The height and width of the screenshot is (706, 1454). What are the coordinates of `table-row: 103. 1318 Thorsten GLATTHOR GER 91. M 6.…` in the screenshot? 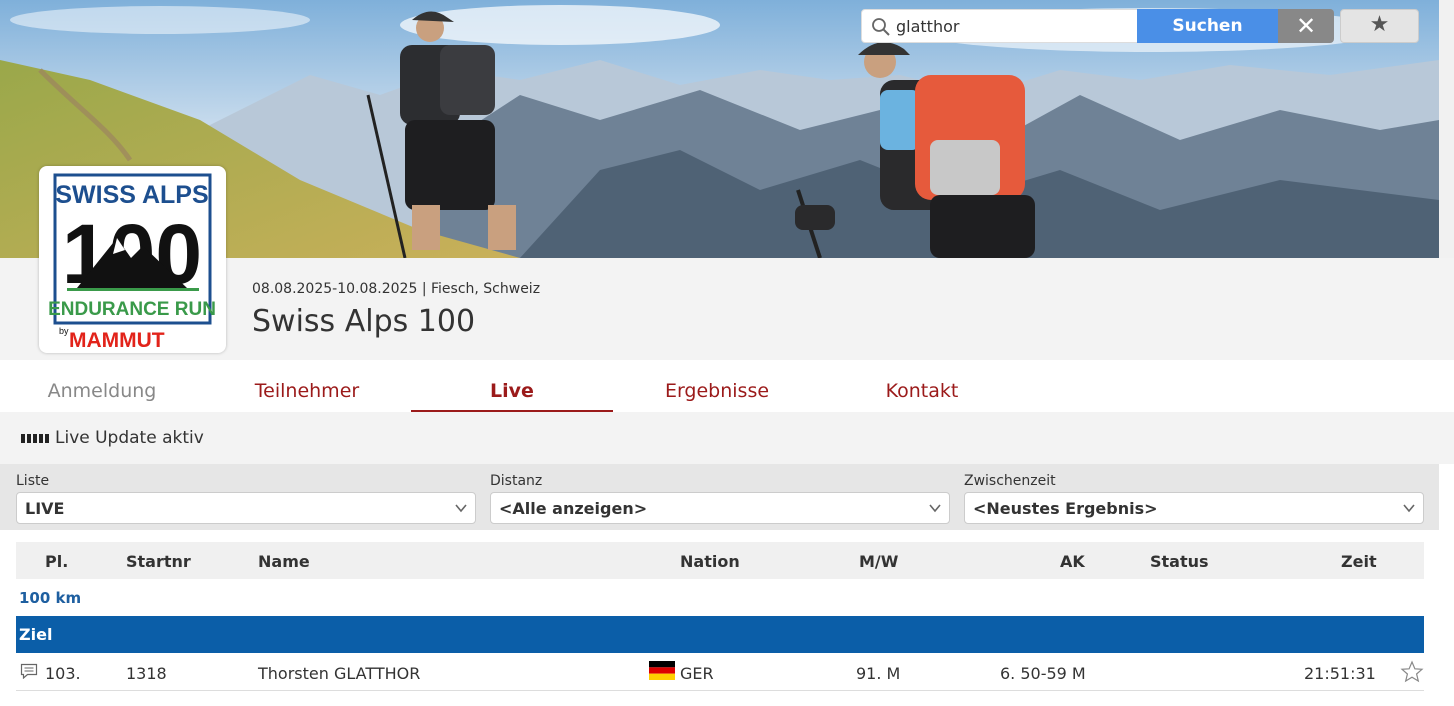 It's located at (720, 672).